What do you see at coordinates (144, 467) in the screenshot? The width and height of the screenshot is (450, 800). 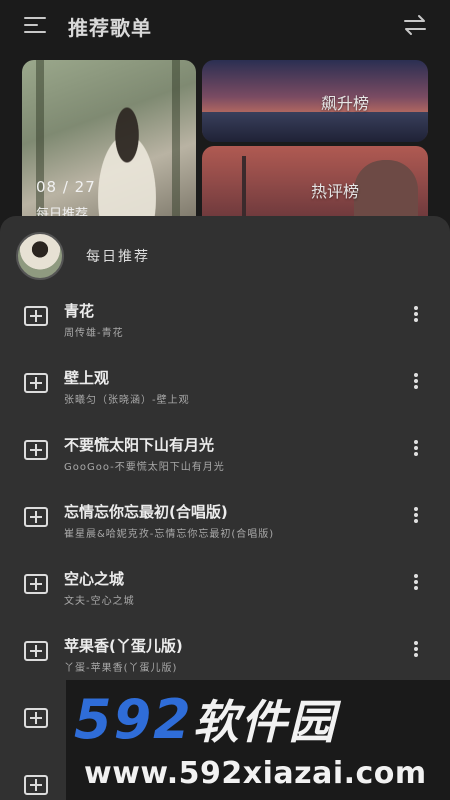 I see `song-subtitle: GooGoo-不要慌太阳下山有月光` at bounding box center [144, 467].